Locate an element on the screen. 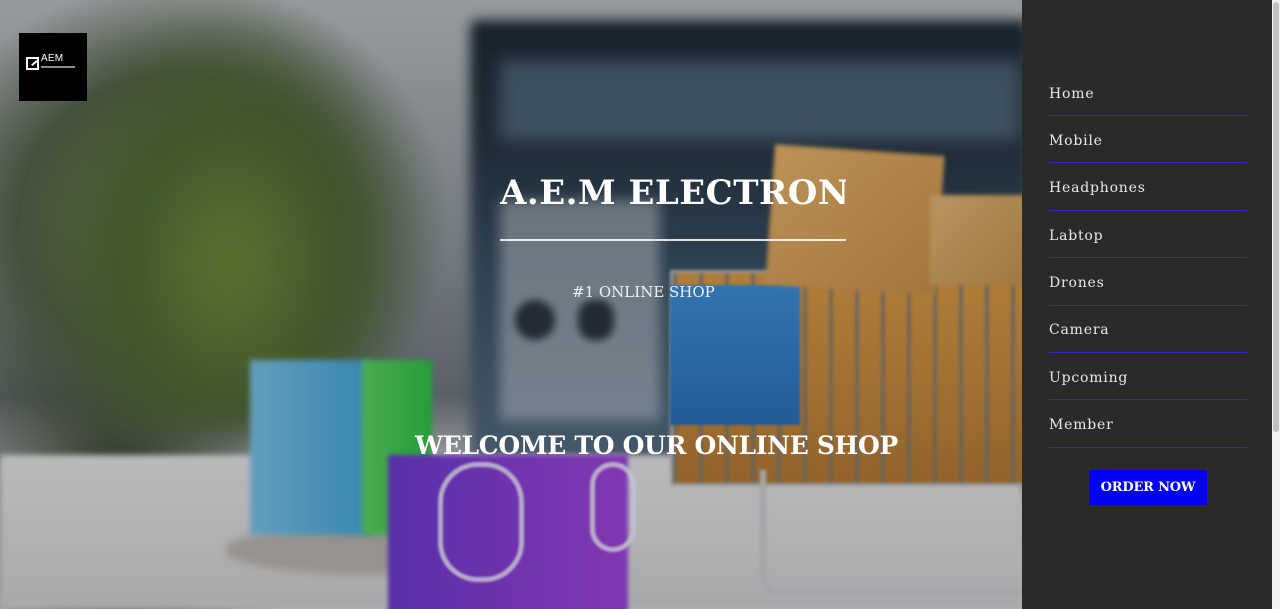 Image resolution: width=1280 pixels, height=609 pixels. page-scrollbar is located at coordinates (1276, 304).